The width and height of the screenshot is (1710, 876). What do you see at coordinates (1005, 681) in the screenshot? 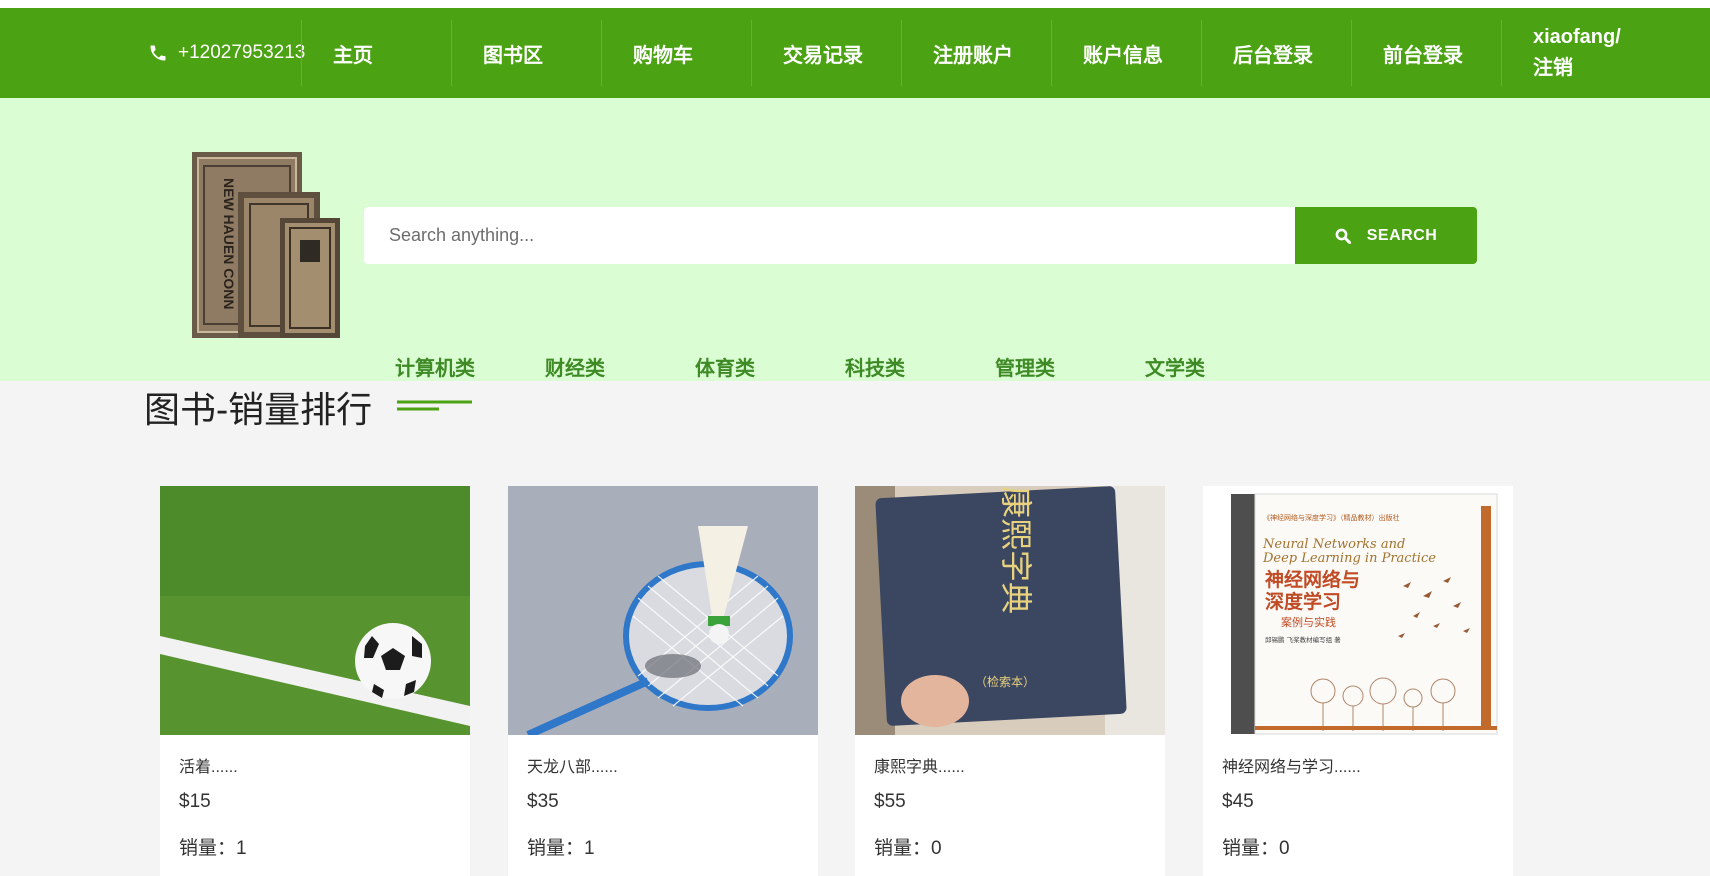
I see `book-cover-subtitle: （检索本）` at bounding box center [1005, 681].